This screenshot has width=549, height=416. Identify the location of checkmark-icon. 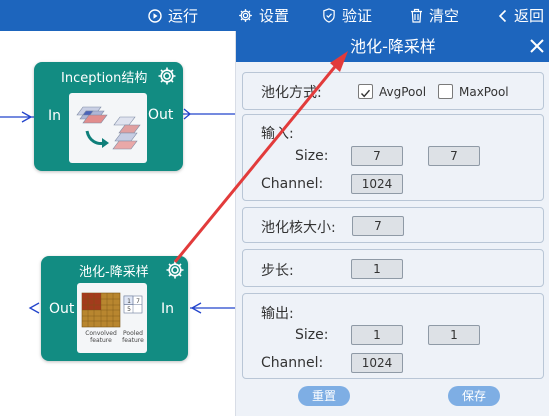
(365, 93).